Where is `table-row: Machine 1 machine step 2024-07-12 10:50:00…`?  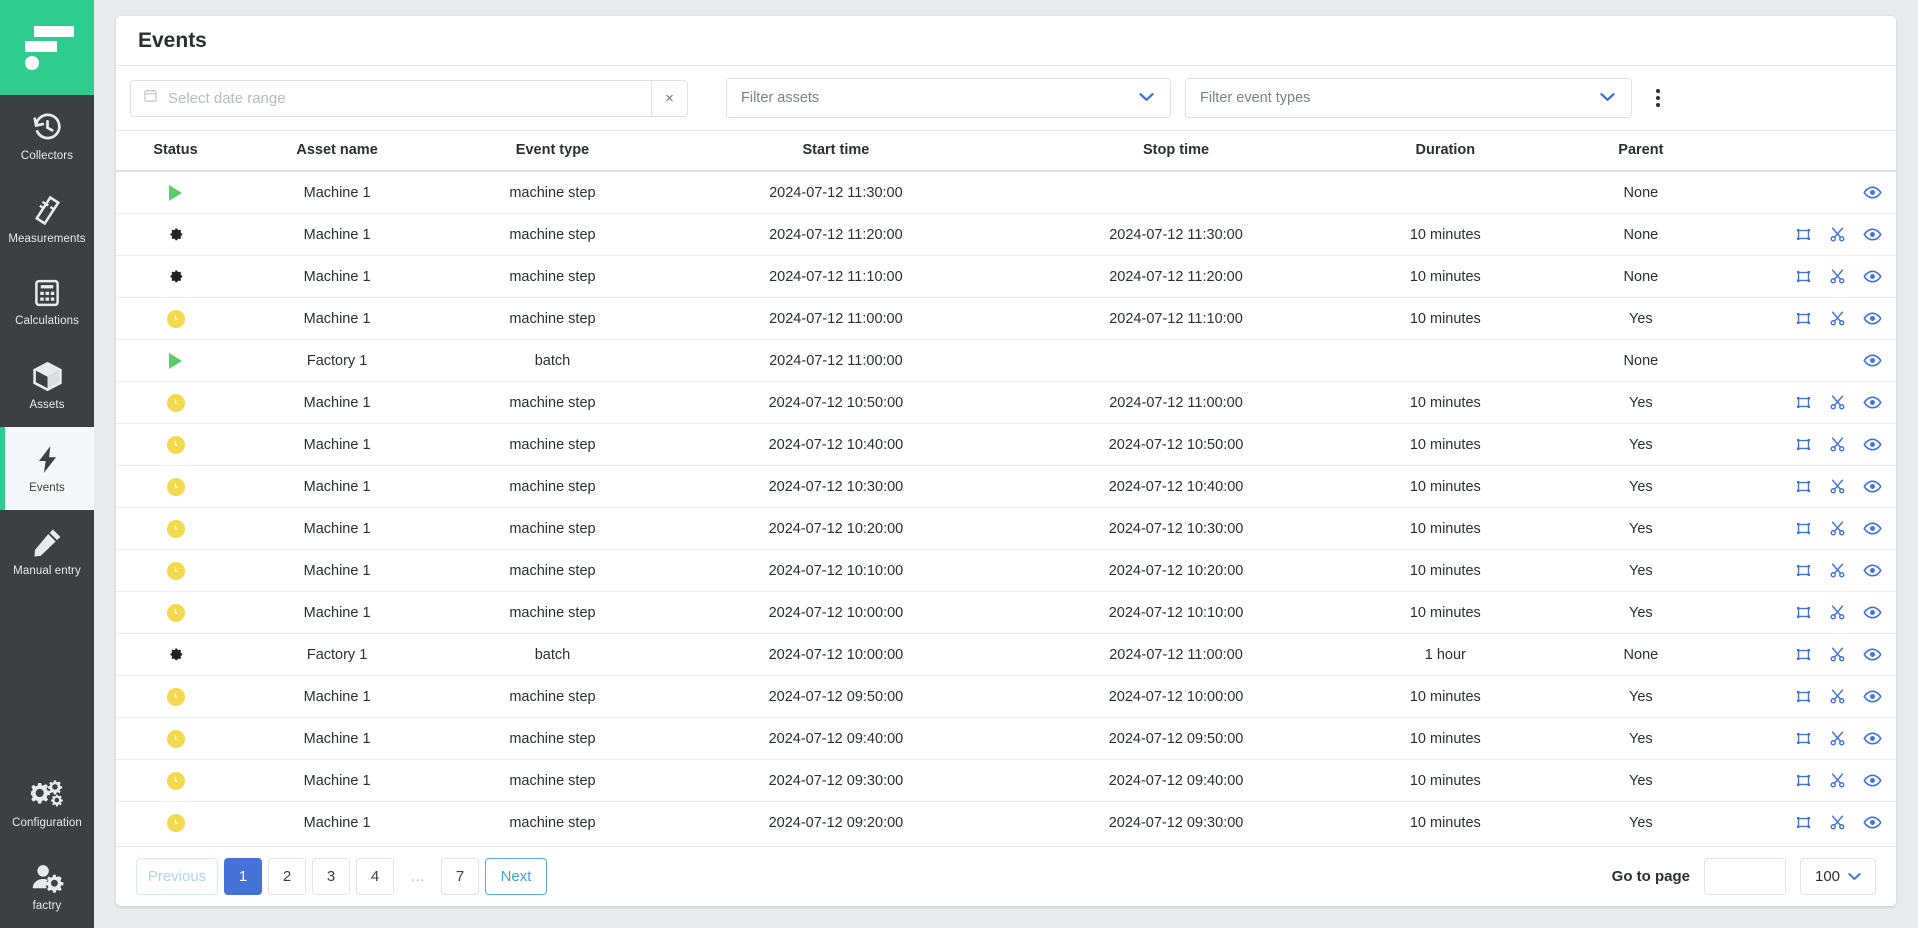 table-row: Machine 1 machine step 2024-07-12 10:50:00… is located at coordinates (1006, 403).